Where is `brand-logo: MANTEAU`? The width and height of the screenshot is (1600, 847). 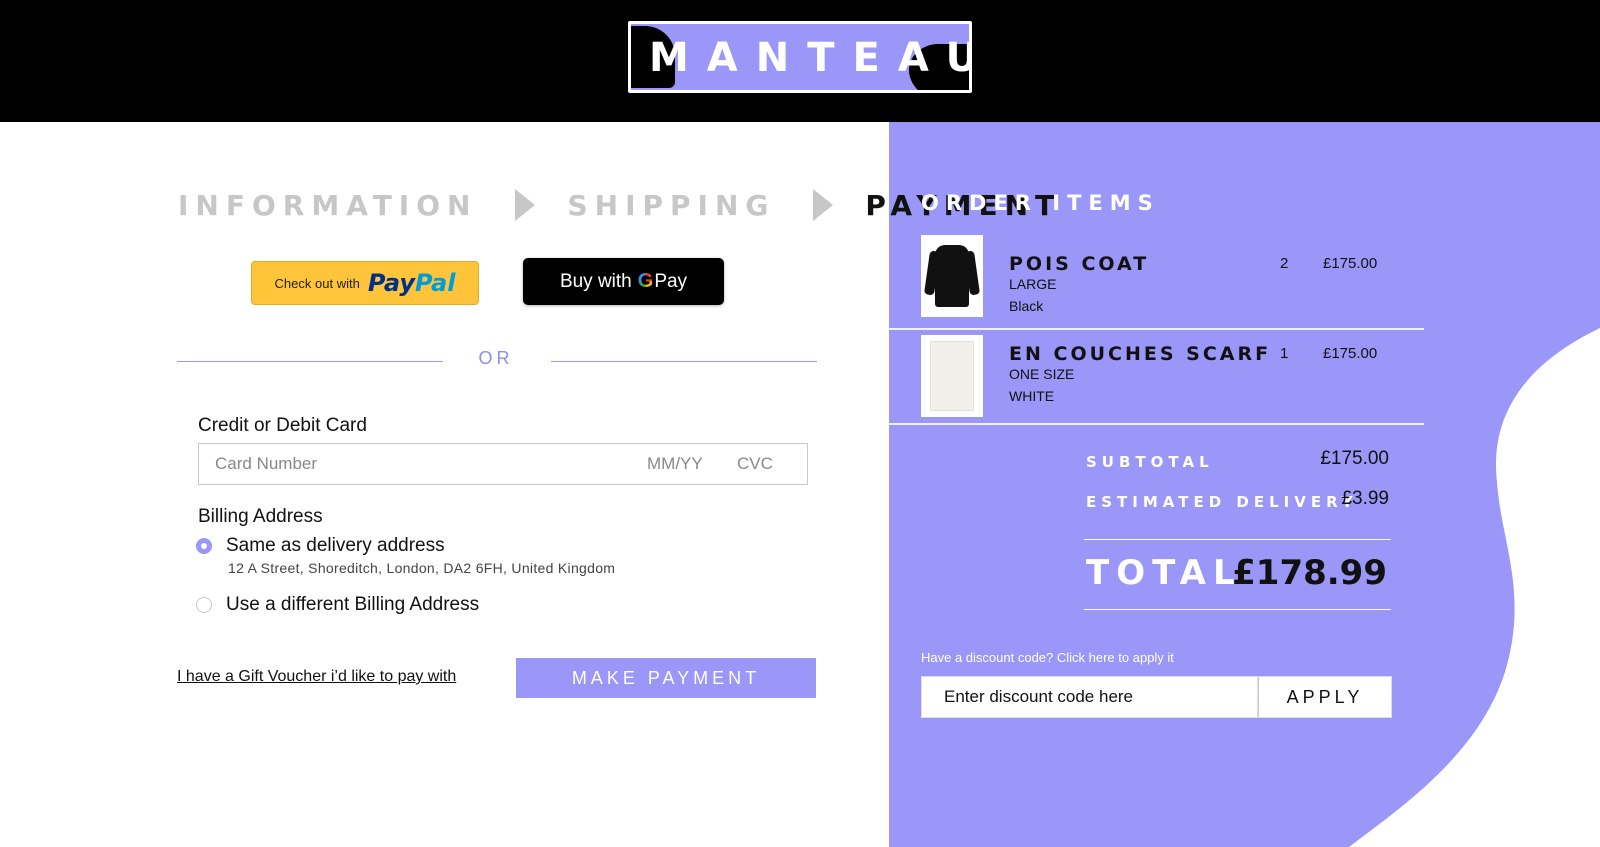 brand-logo: MANTEAU is located at coordinates (800, 57).